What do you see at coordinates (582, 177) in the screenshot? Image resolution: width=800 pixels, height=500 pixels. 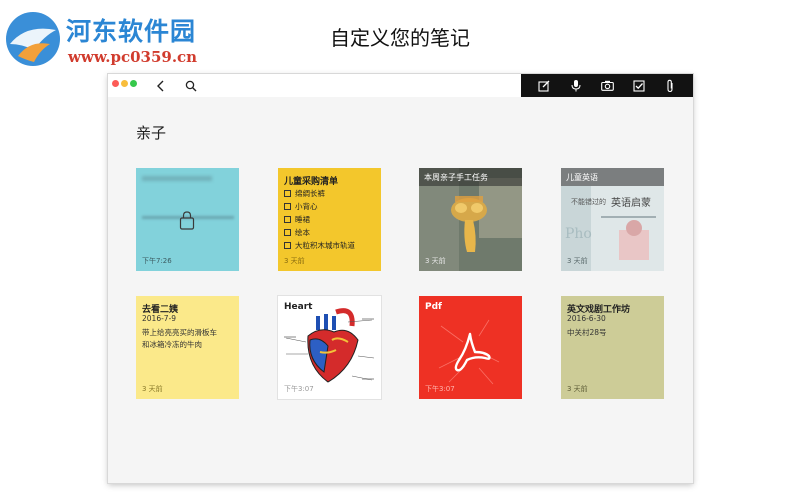 I see `note-title: 儿童英语` at bounding box center [582, 177].